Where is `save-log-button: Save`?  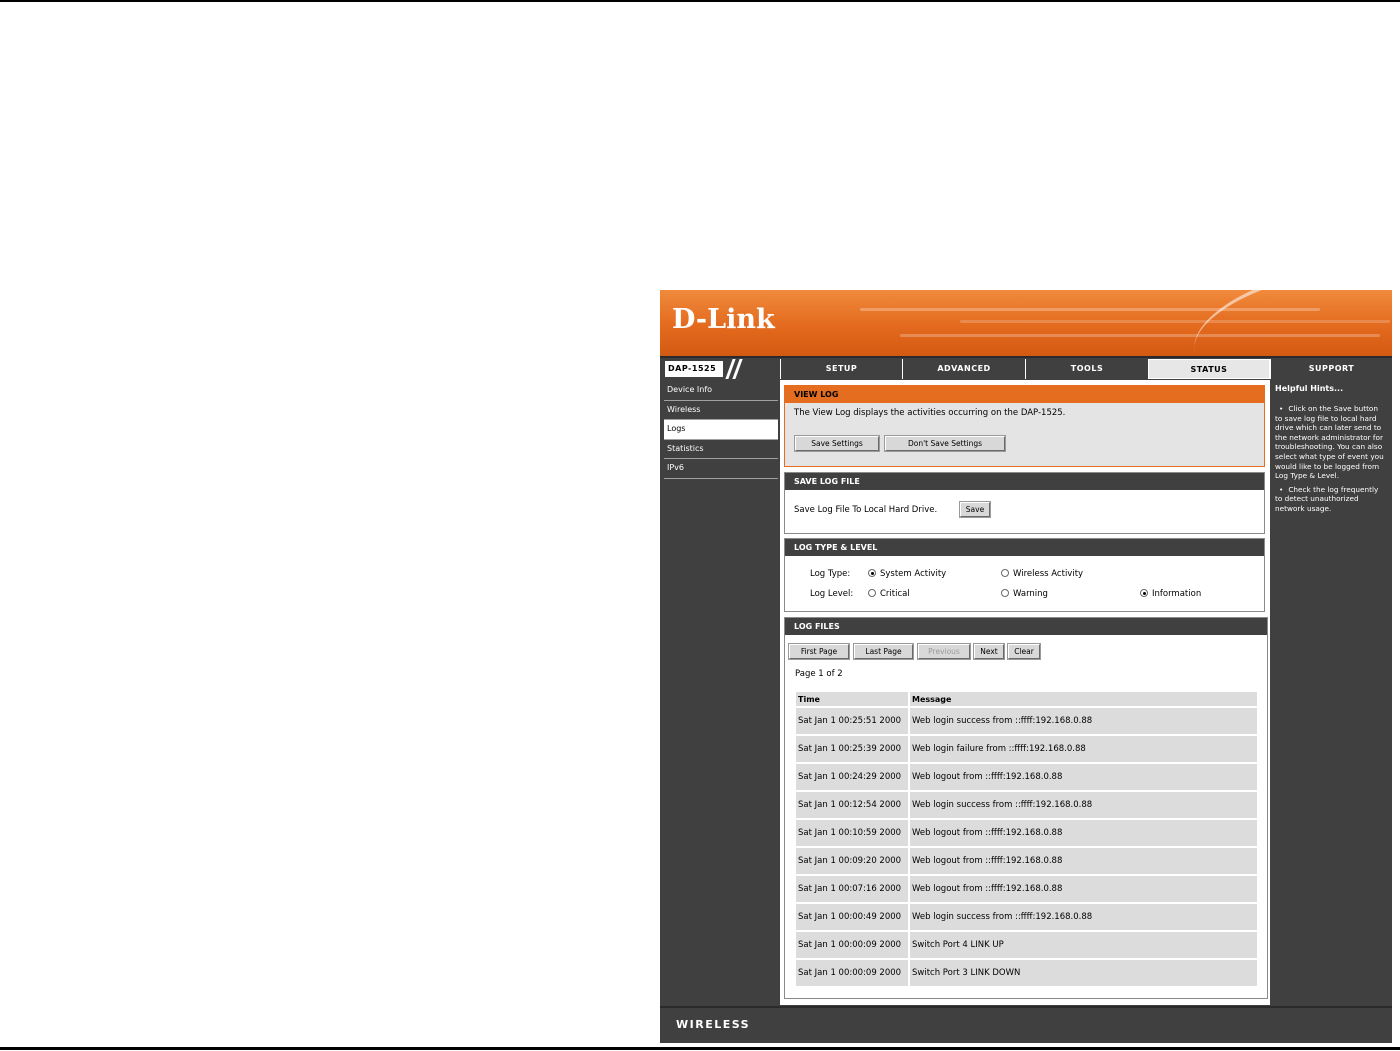 save-log-button: Save is located at coordinates (975, 509).